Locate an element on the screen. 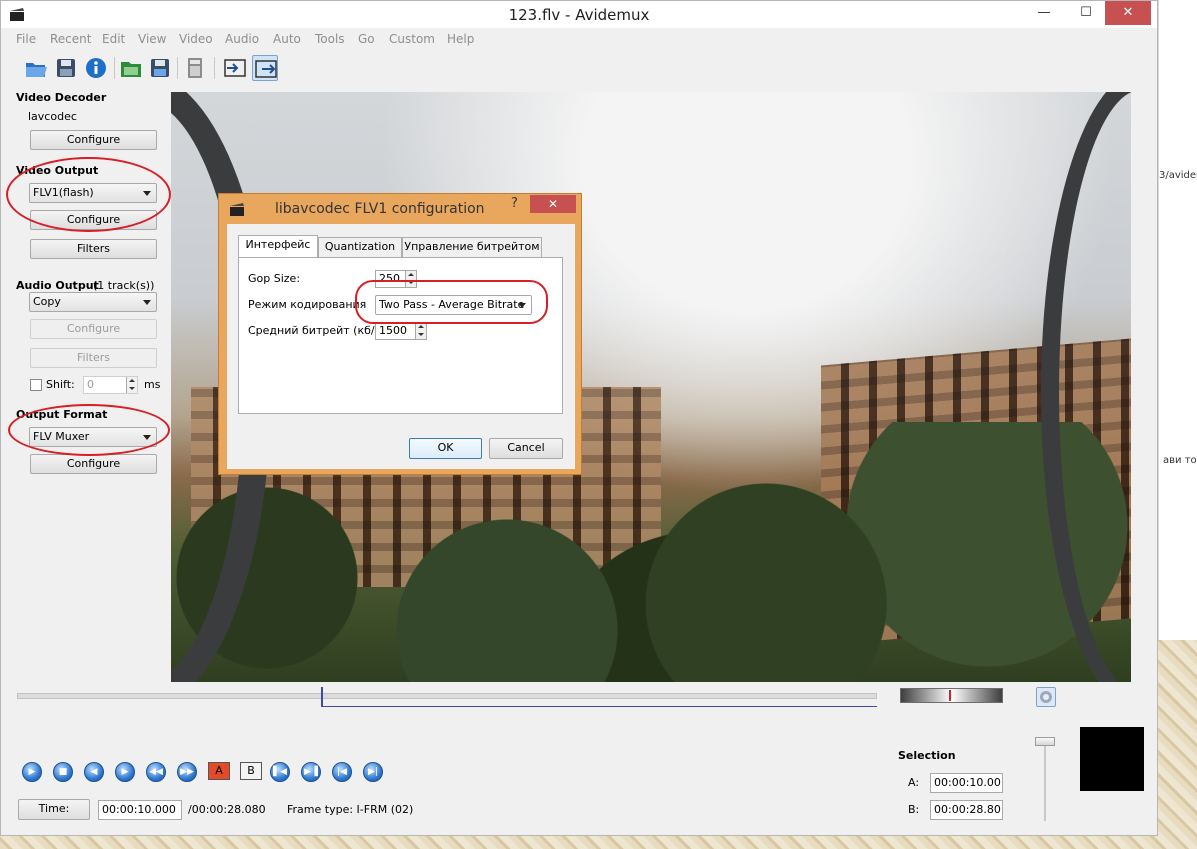  title-bar: 123.flv - Avidemux — ☐ ✕ is located at coordinates (579, 14).